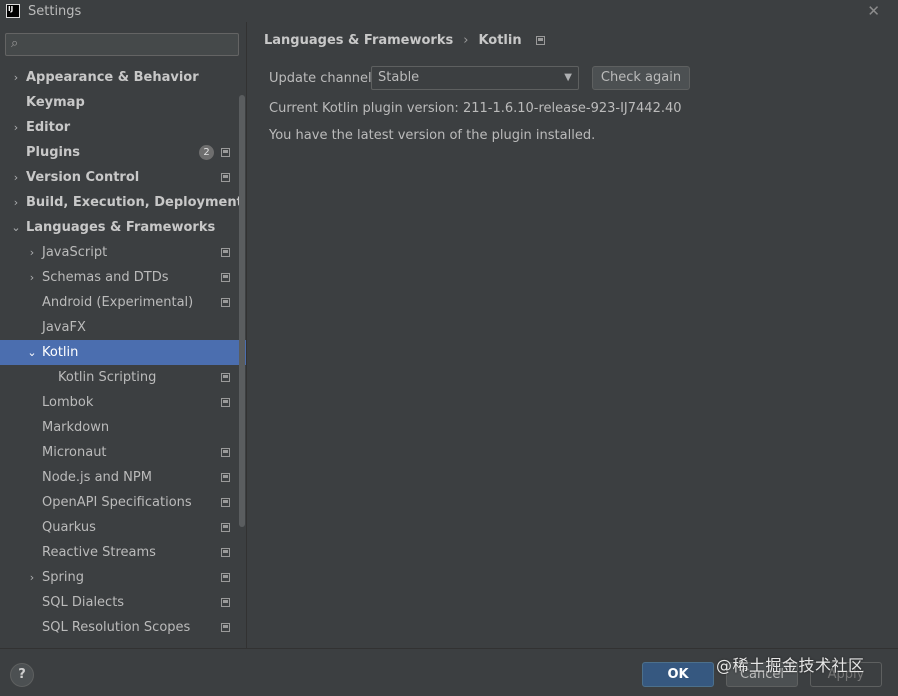  I want to click on sidebar-item-markdown: Markdown, so click(123, 427).